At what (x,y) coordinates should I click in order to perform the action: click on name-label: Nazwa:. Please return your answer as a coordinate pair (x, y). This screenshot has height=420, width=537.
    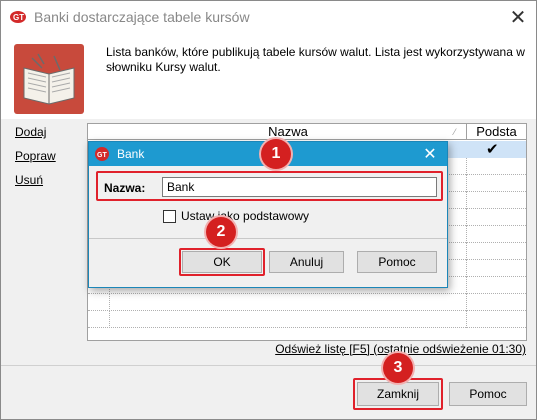
    Looking at the image, I should click on (125, 188).